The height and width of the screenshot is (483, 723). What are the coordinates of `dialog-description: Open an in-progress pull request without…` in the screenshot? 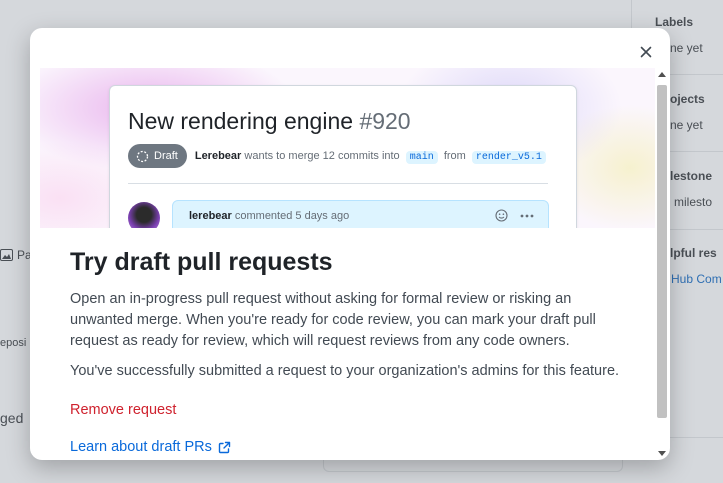 It's located at (333, 320).